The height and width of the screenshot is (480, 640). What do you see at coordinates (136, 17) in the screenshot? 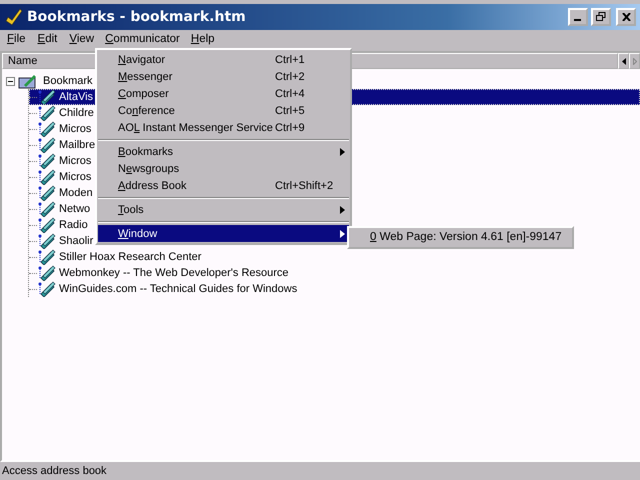
I see `window-title: Bookmarks - bookmark.htm` at bounding box center [136, 17].